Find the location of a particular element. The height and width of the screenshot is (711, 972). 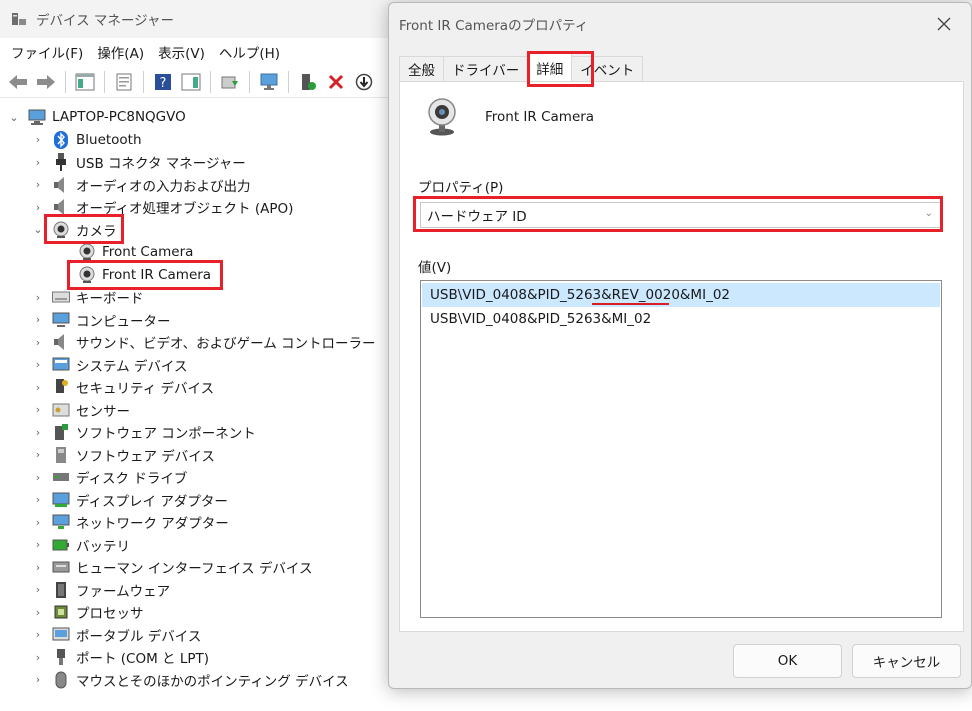

back-arrow-icon is located at coordinates (18, 82).